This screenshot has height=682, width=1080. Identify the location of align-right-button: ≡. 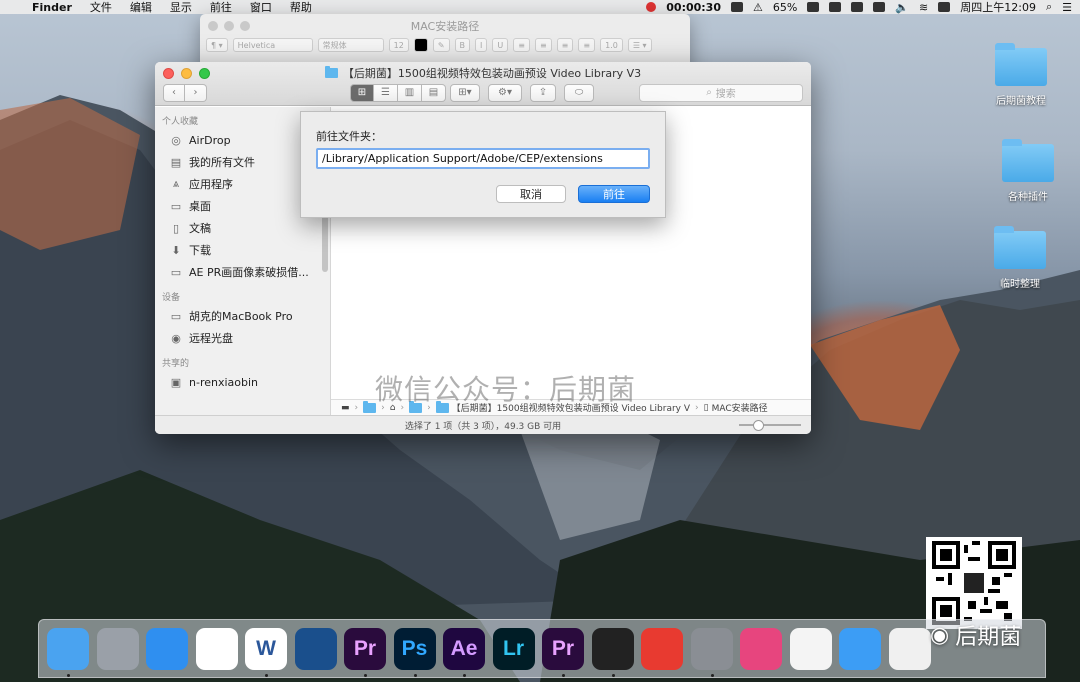
(565, 45).